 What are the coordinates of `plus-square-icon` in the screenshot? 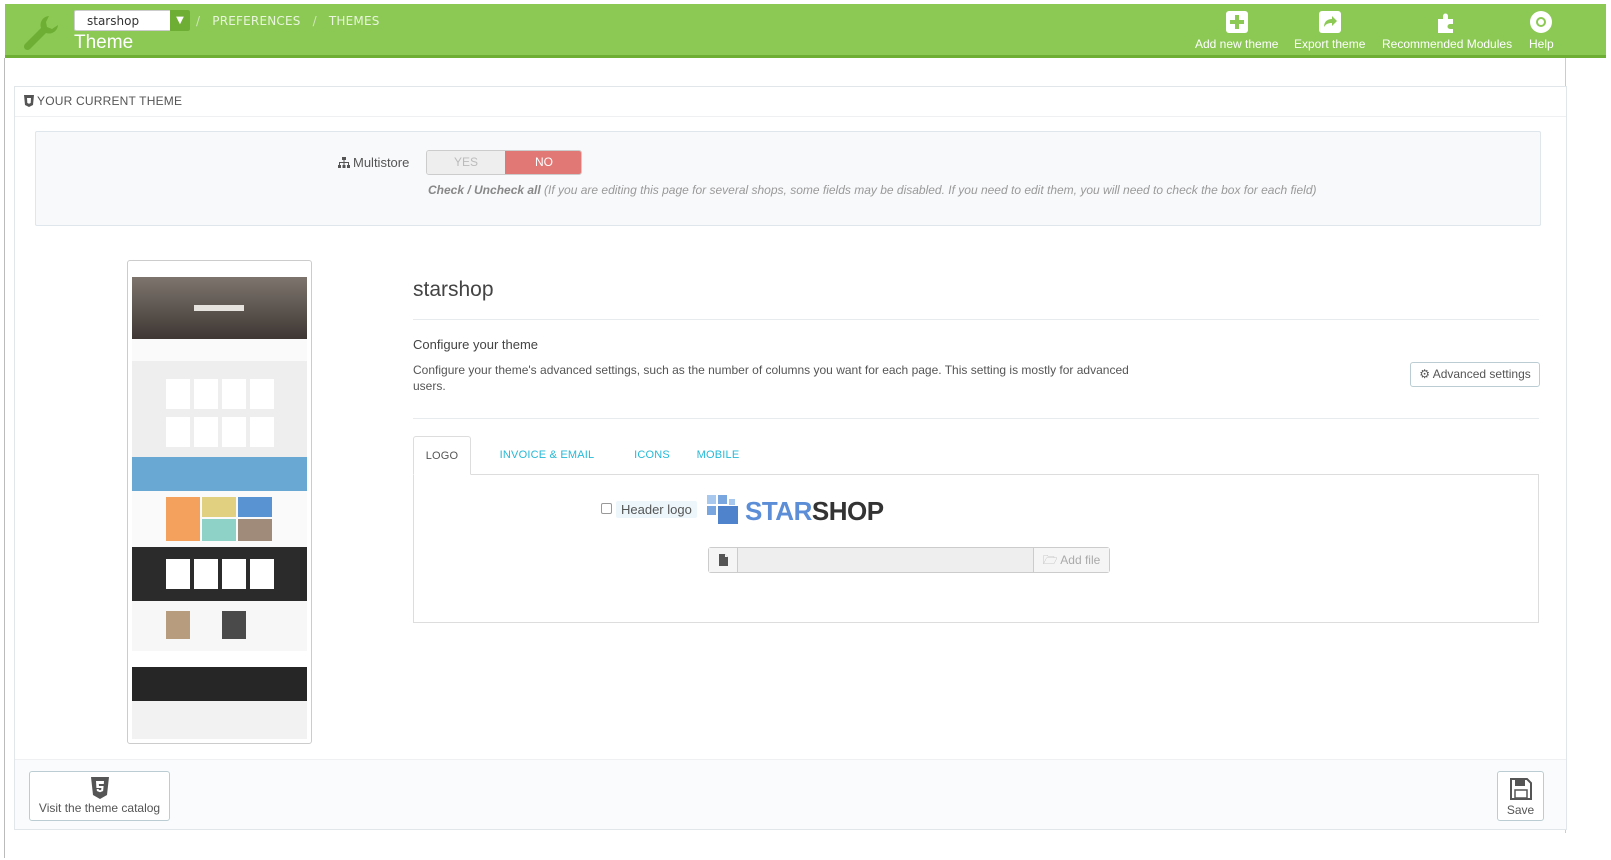 It's located at (1236, 22).